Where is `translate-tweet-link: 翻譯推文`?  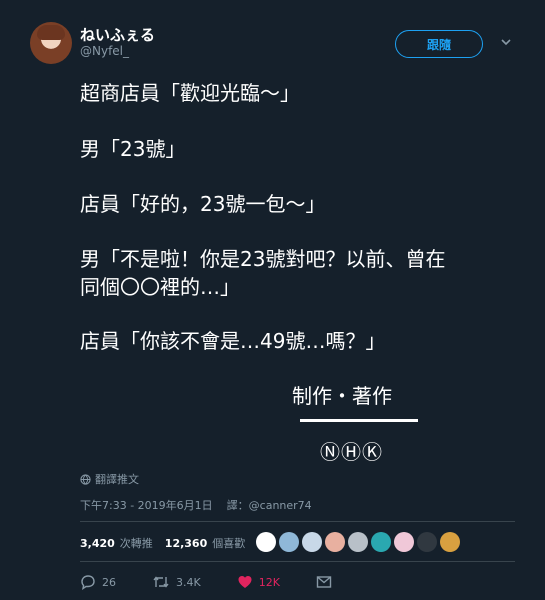
translate-tweet-link: 翻譯推文 is located at coordinates (109, 479).